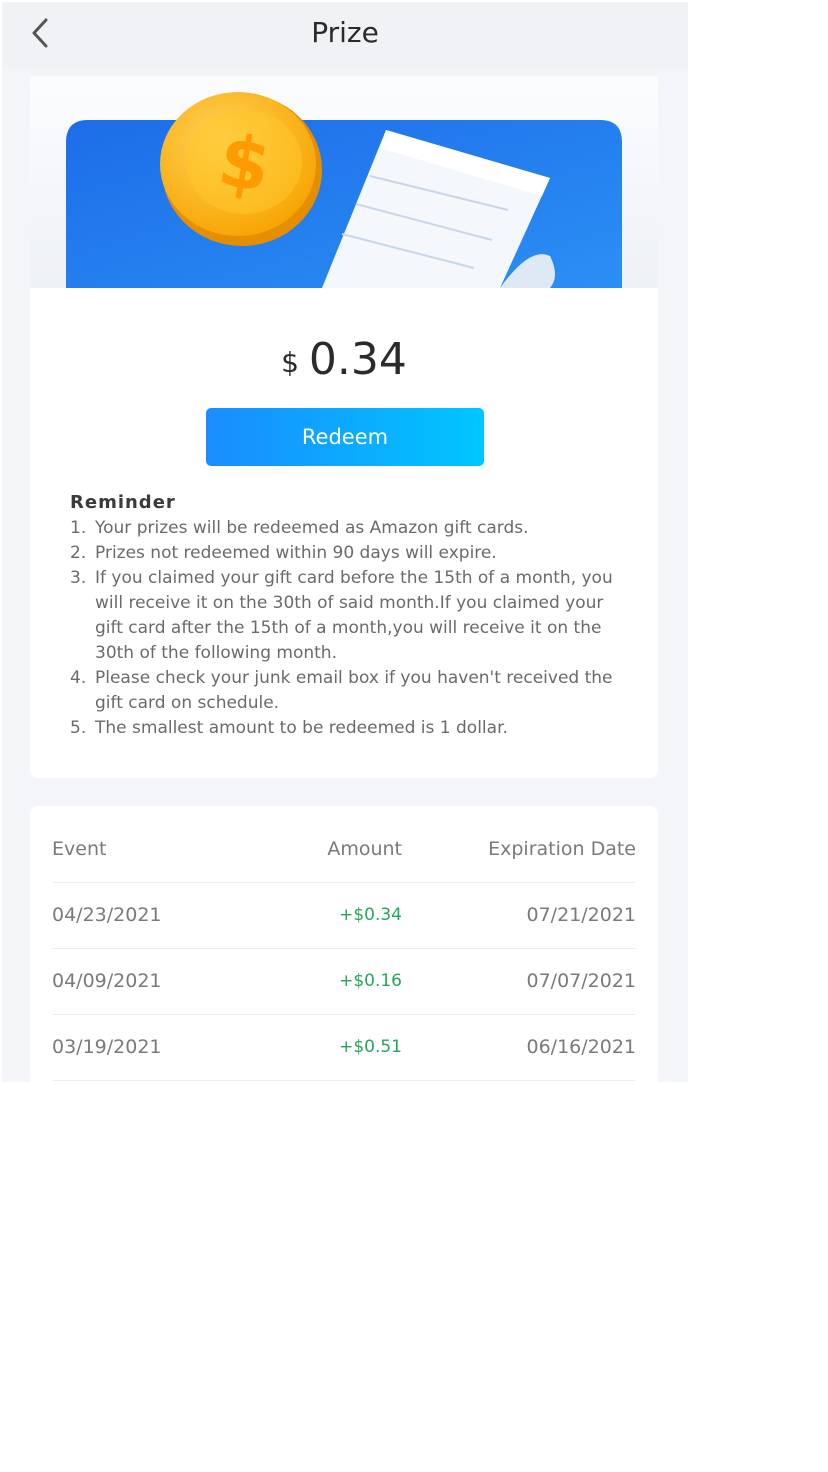  I want to click on event-amount: +$0.16, so click(370, 981).